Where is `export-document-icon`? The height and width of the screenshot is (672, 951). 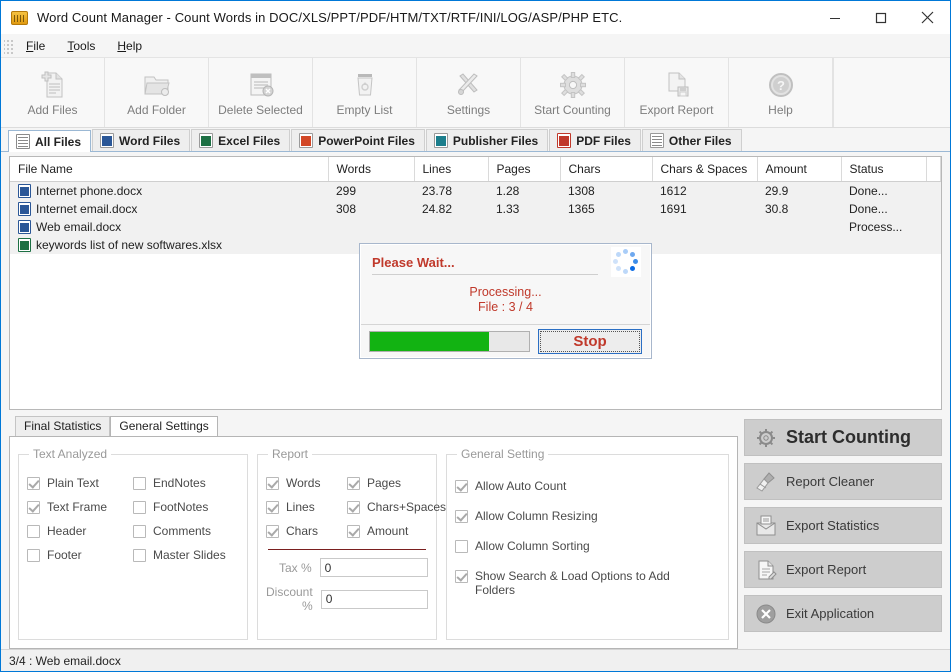
export-document-icon is located at coordinates (677, 84).